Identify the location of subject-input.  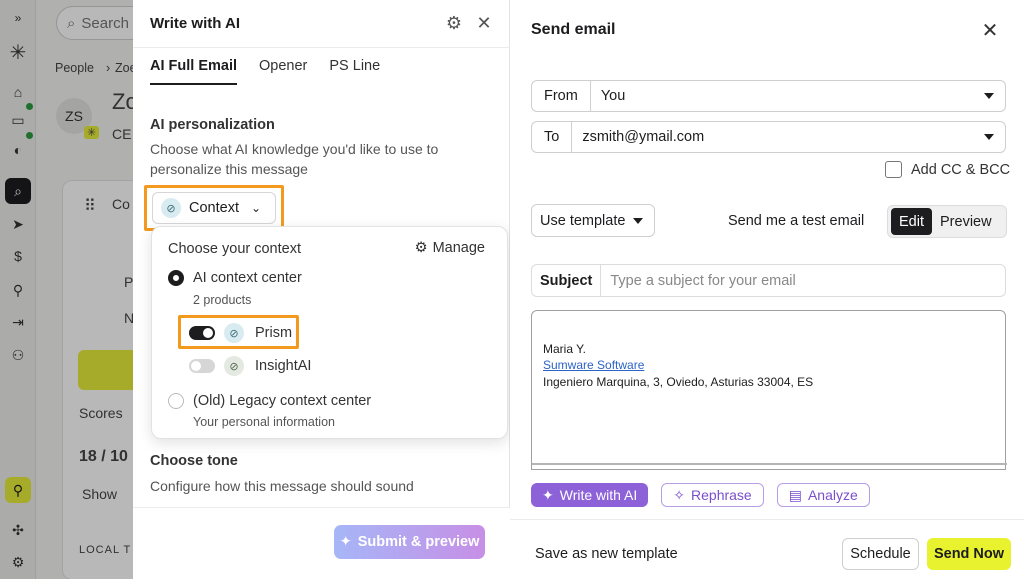
(803, 280).